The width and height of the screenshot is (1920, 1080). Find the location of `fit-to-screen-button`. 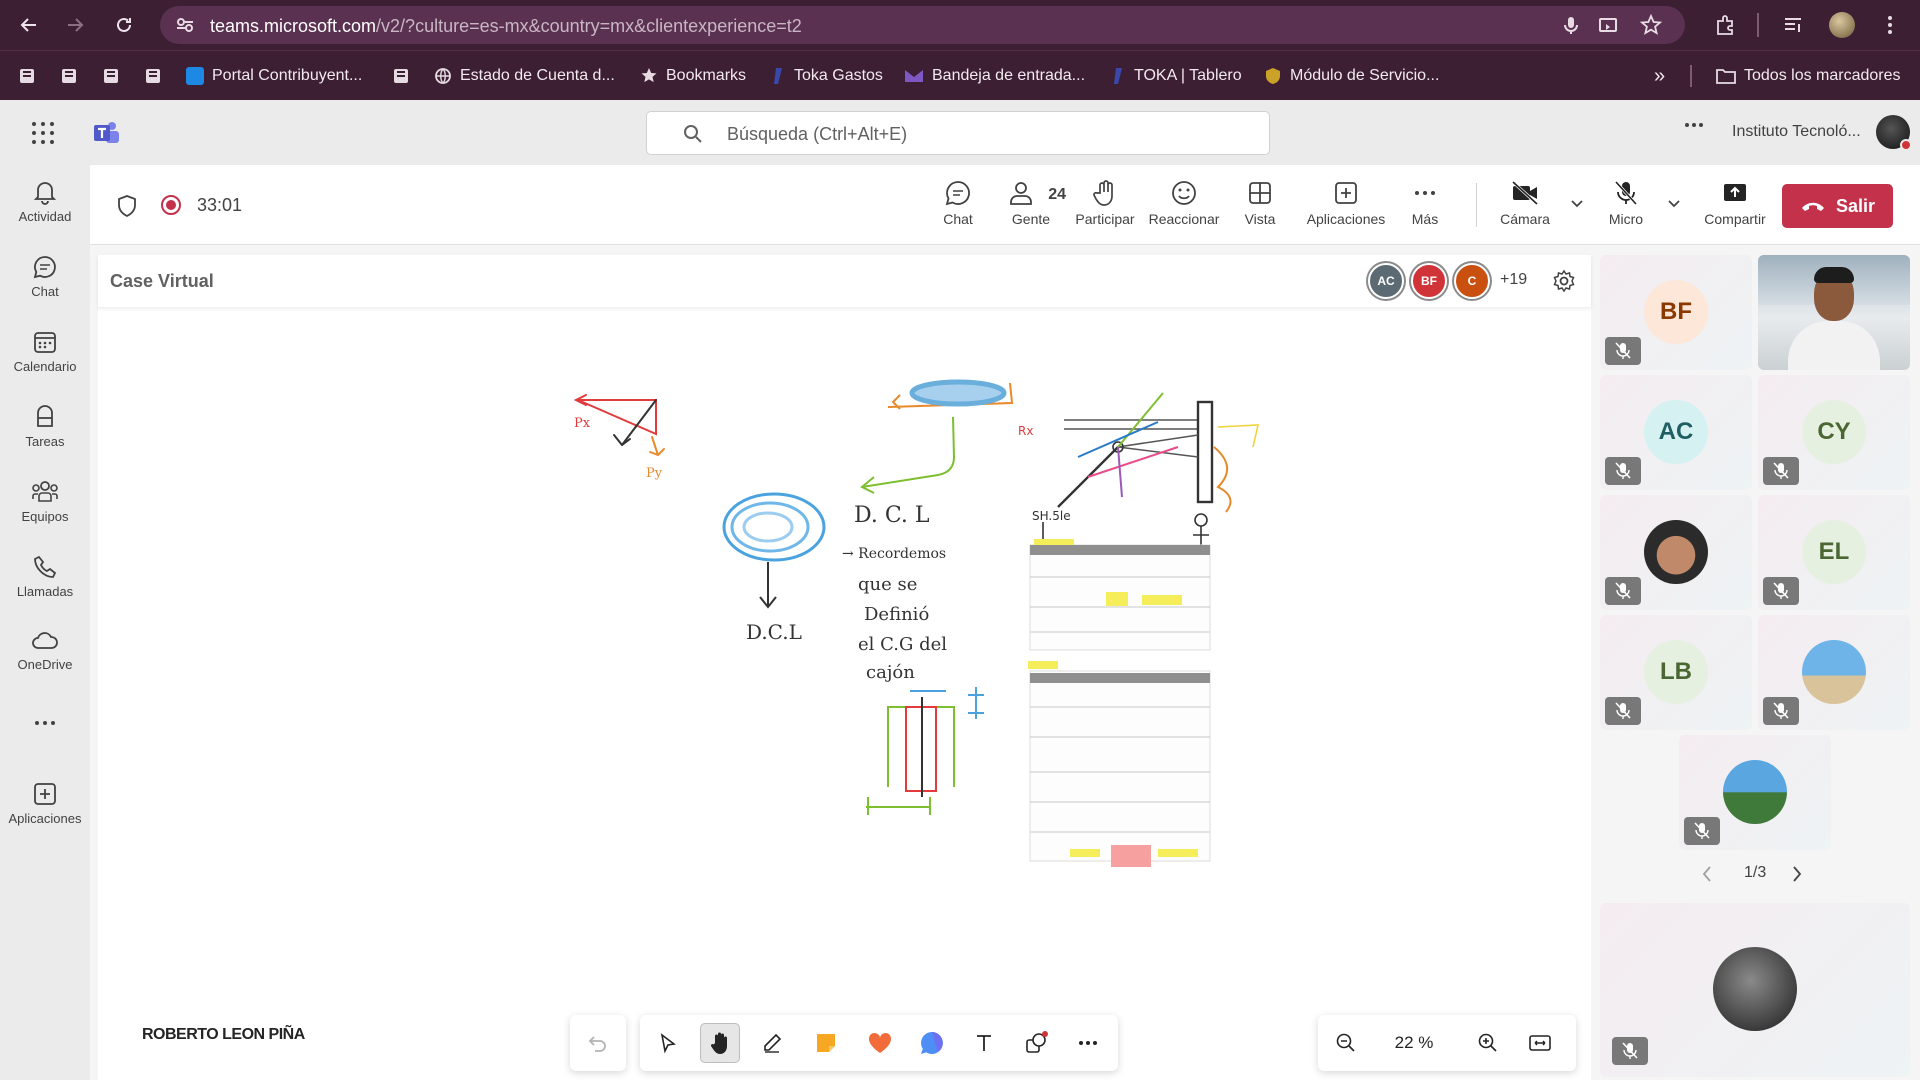

fit-to-screen-button is located at coordinates (1540, 1043).